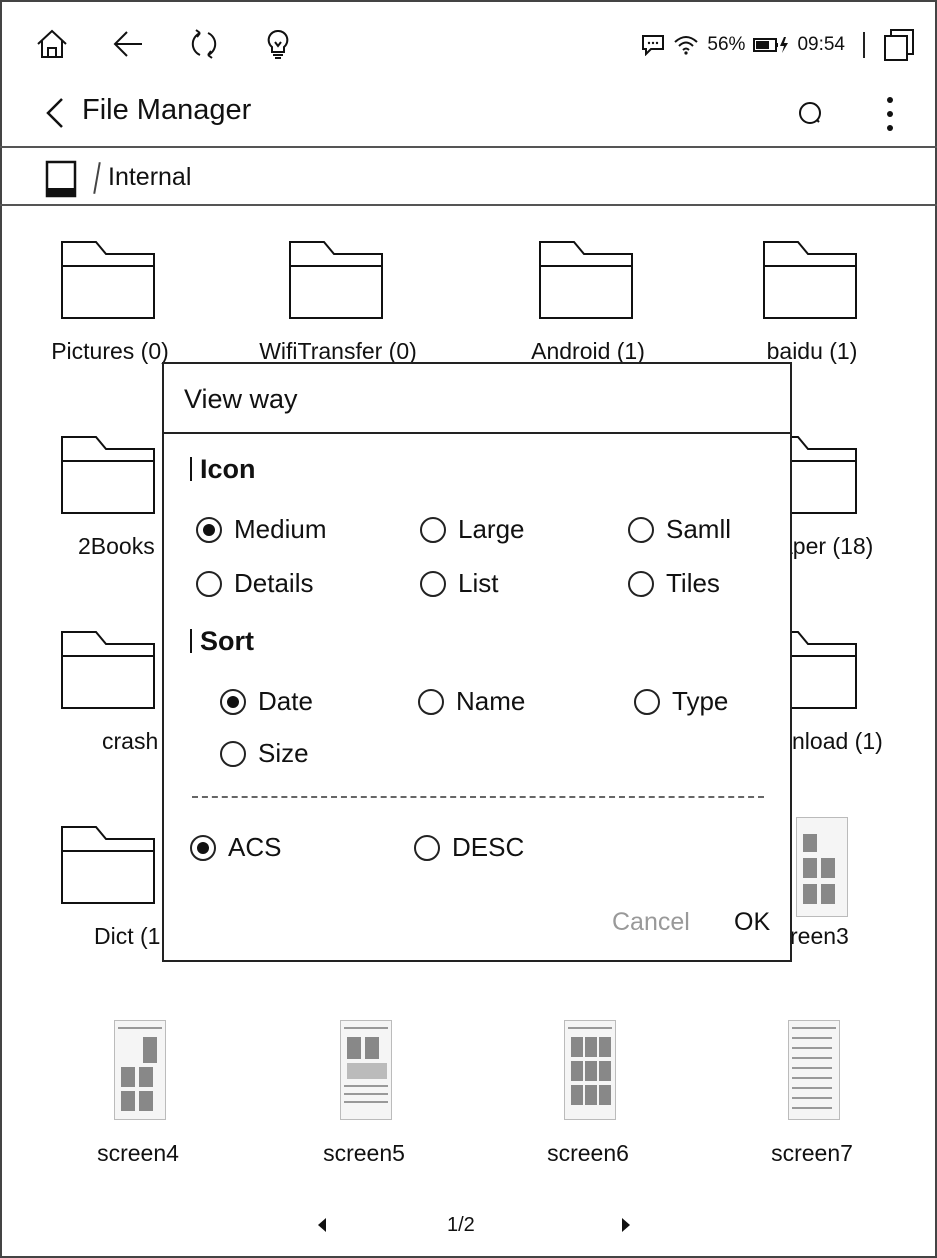 This screenshot has height=1258, width=937. I want to click on path-location: Internal, so click(149, 177).